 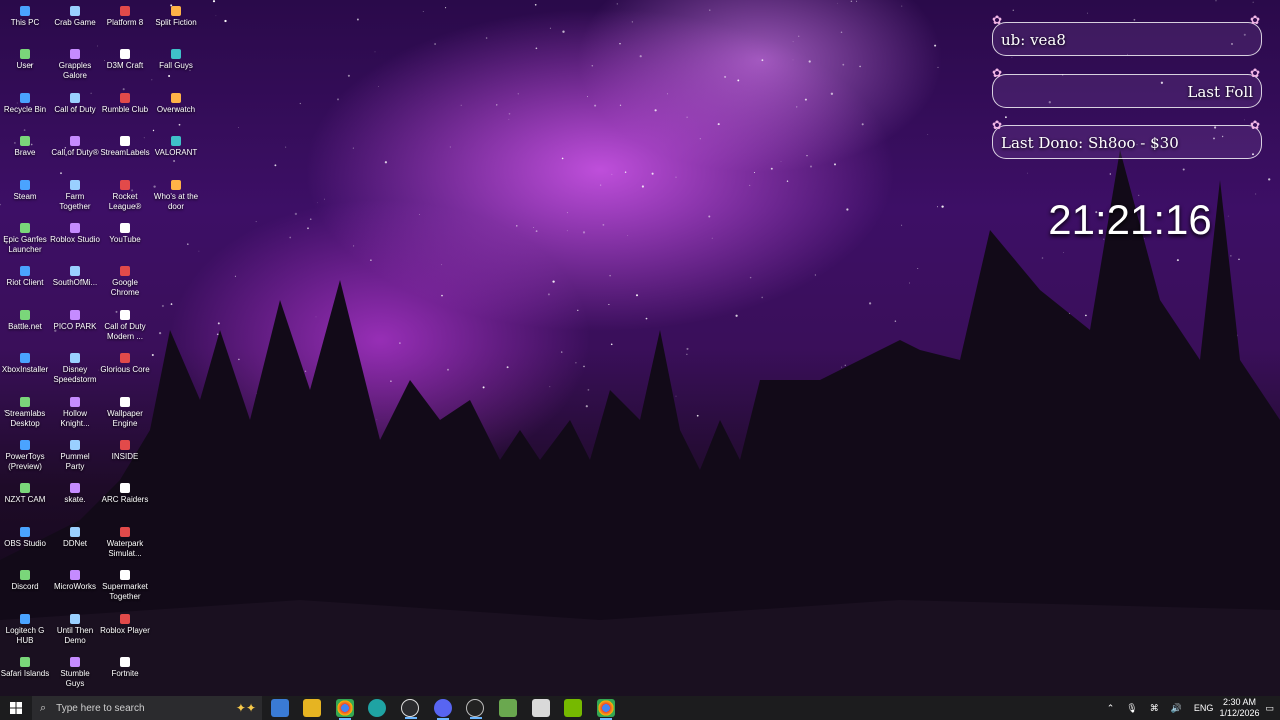 What do you see at coordinates (125, 500) in the screenshot?
I see `desktop-icon-label: ARC Raiders` at bounding box center [125, 500].